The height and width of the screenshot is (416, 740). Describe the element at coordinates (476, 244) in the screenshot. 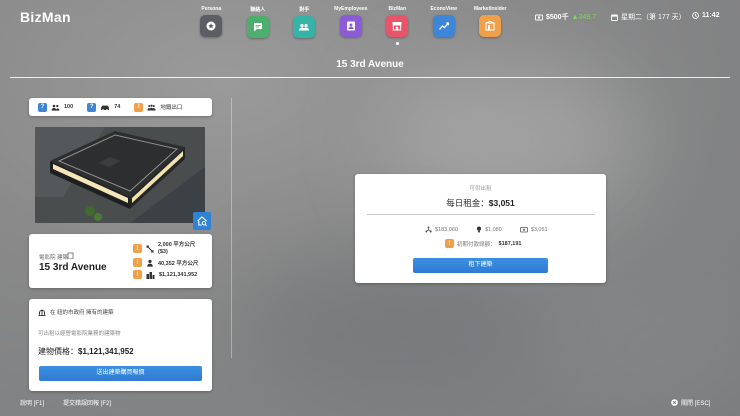

I see `initial-payment-label: 初期付款總額：` at that location.